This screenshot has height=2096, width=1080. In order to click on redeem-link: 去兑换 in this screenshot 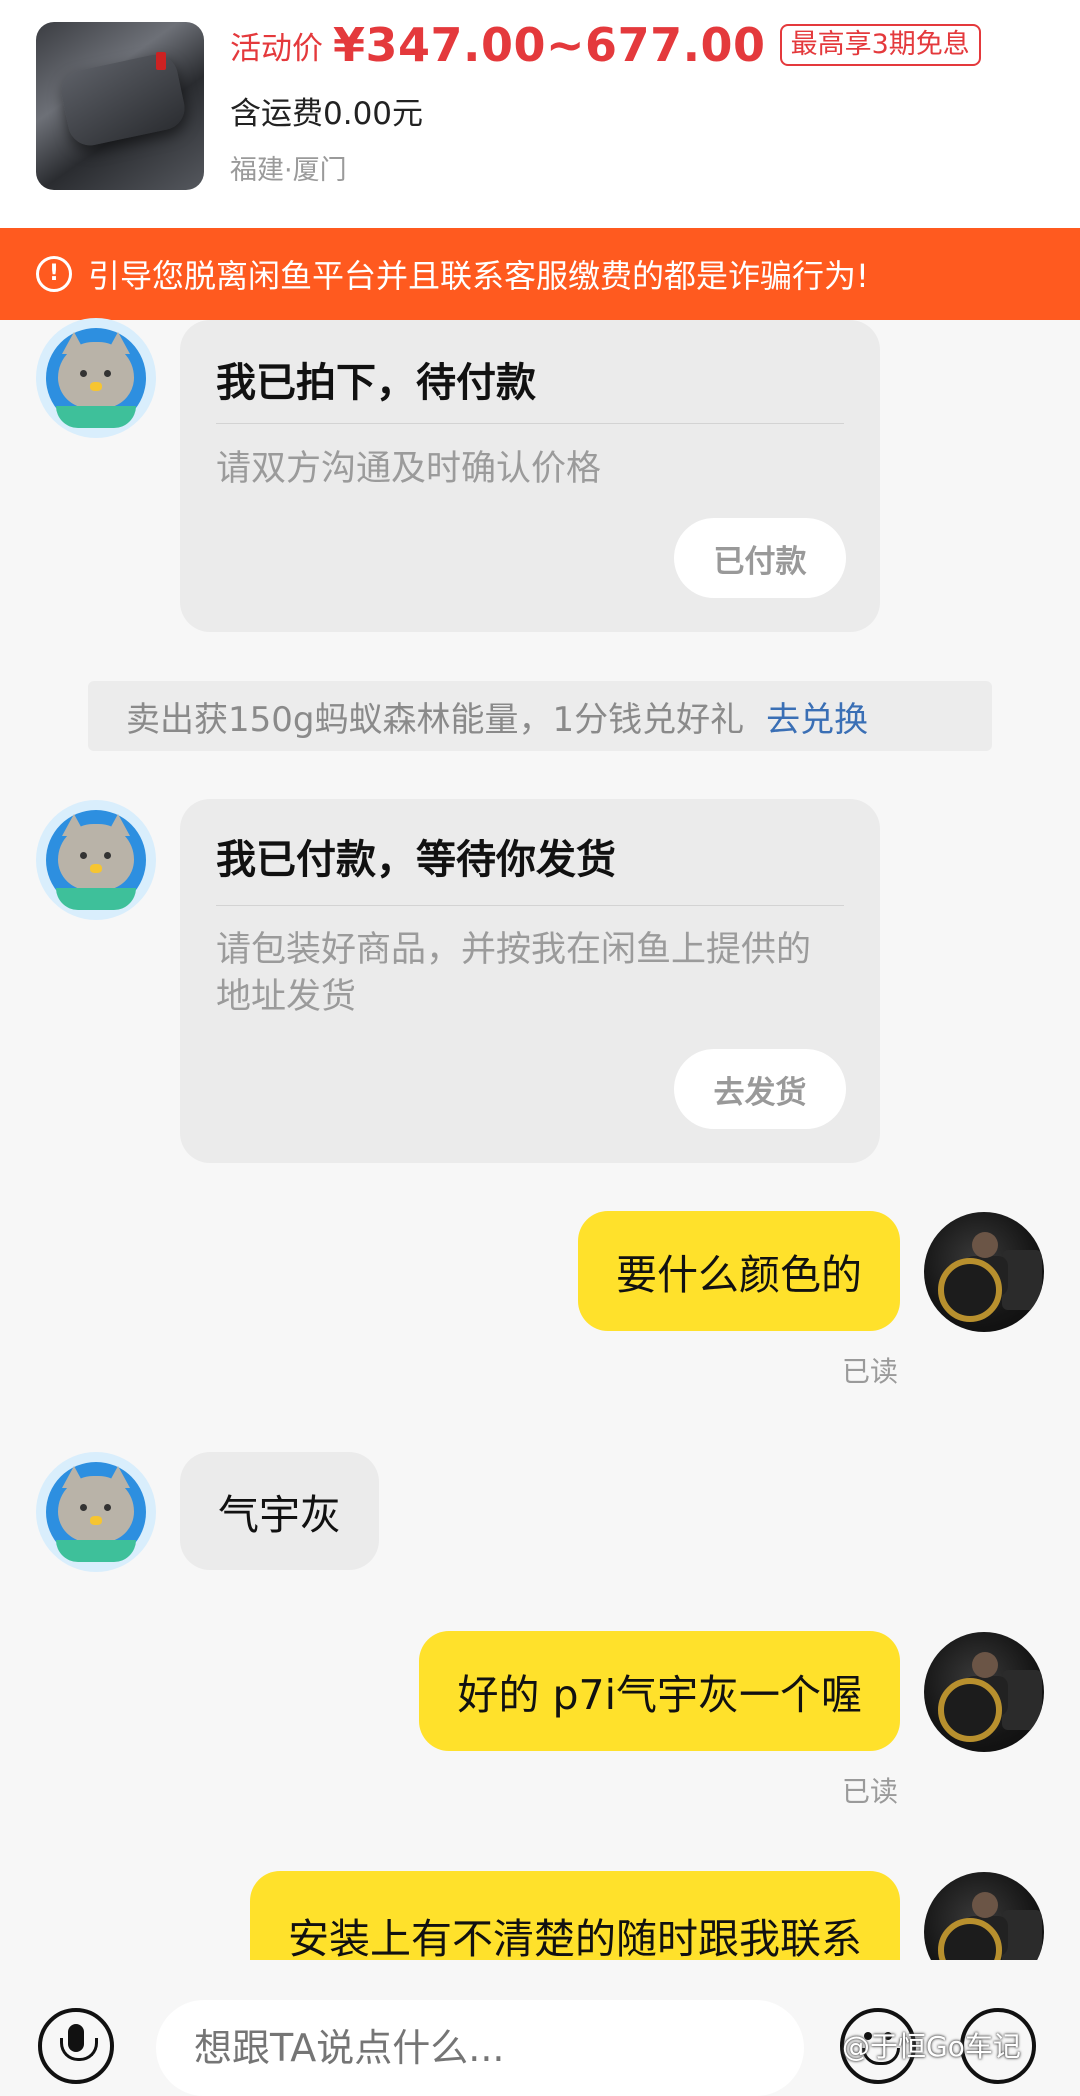, I will do `click(817, 716)`.